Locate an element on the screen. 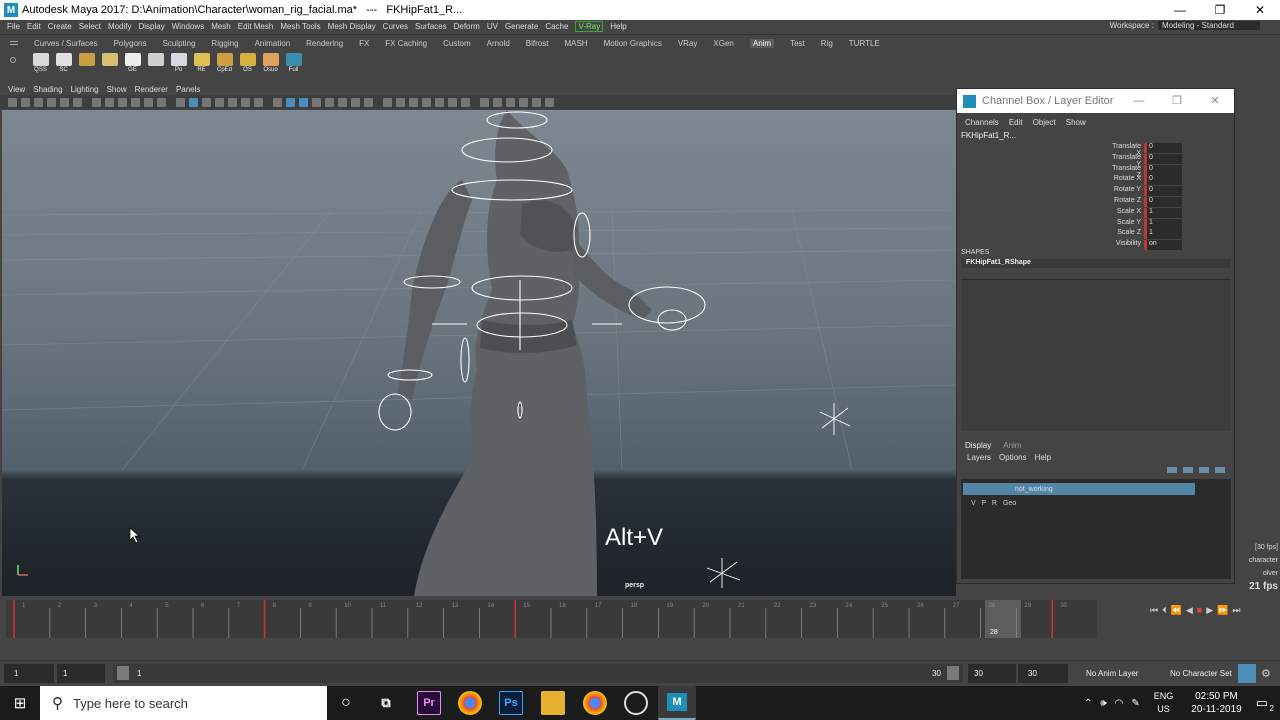 The width and height of the screenshot is (1280, 720). shelf-tool-icon: Po is located at coordinates (178, 64).